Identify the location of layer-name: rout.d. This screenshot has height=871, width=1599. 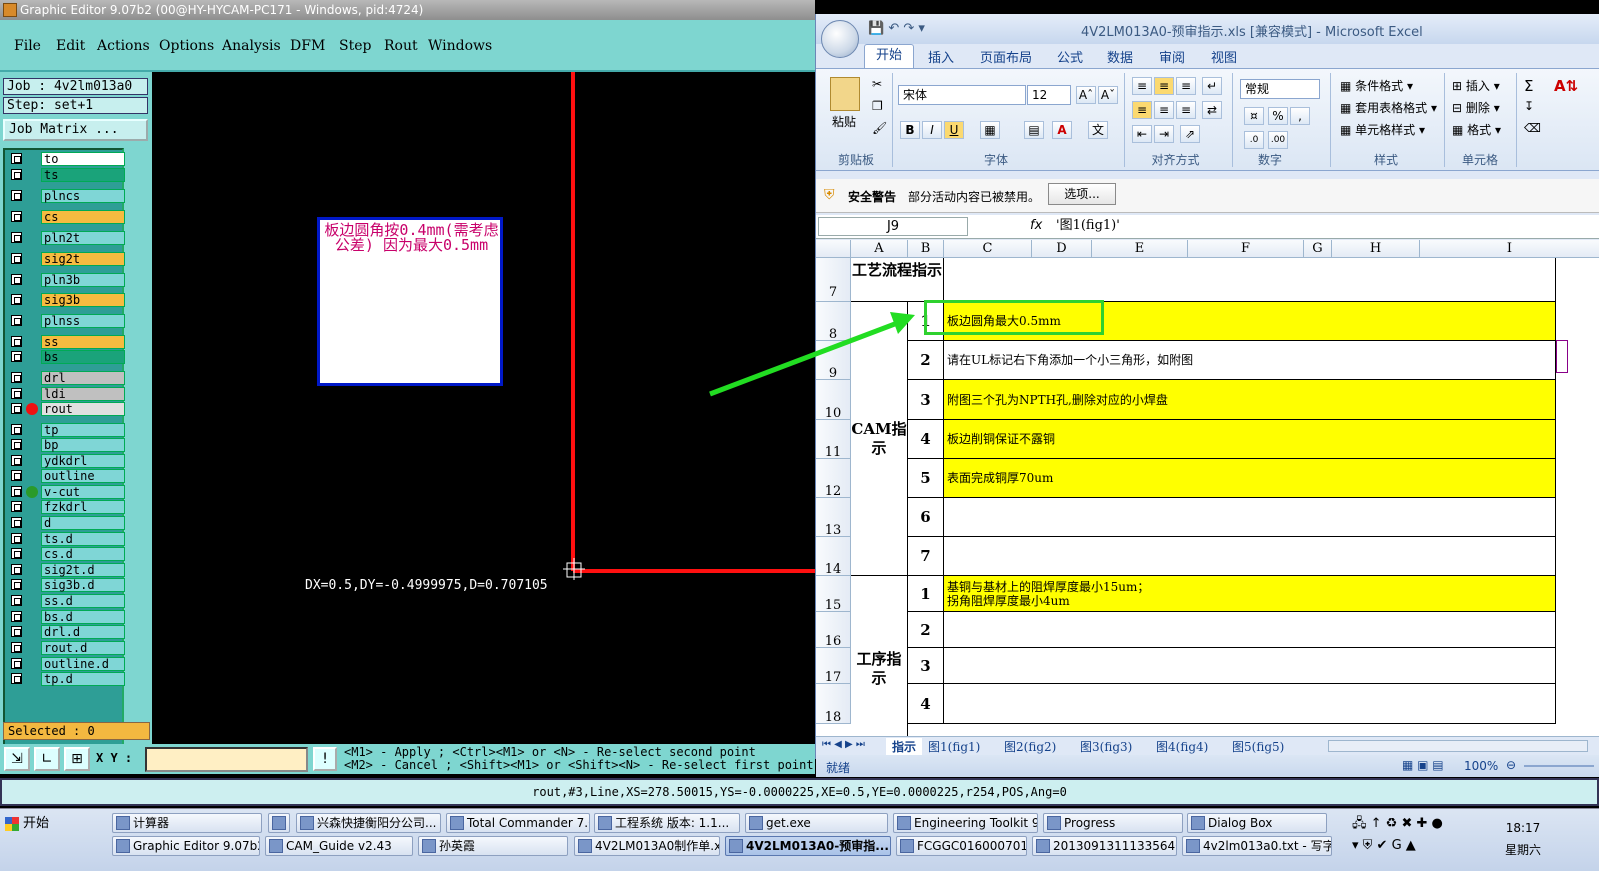
(83, 648).